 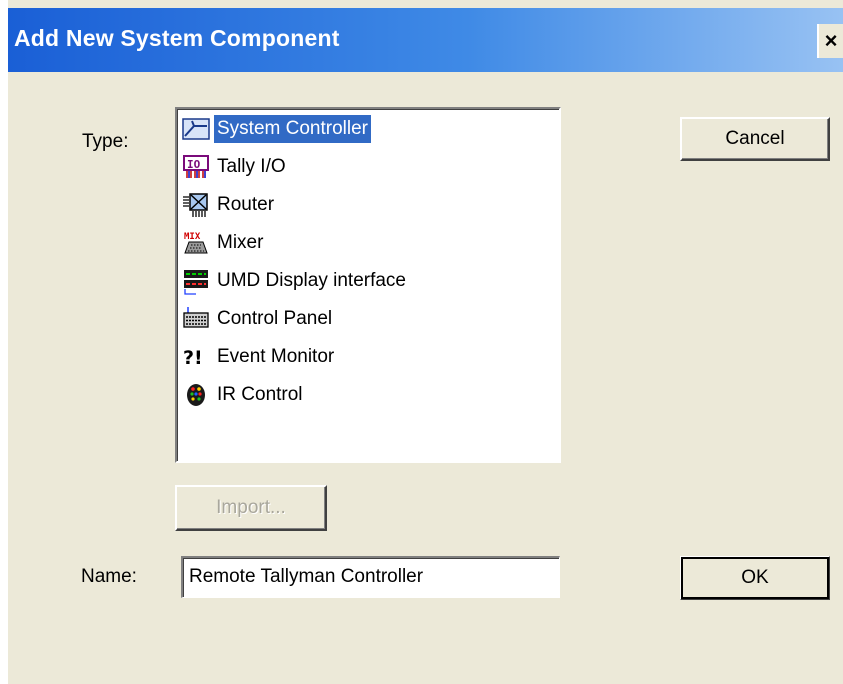 I want to click on list-item-label: UMD Display interface, so click(x=311, y=280).